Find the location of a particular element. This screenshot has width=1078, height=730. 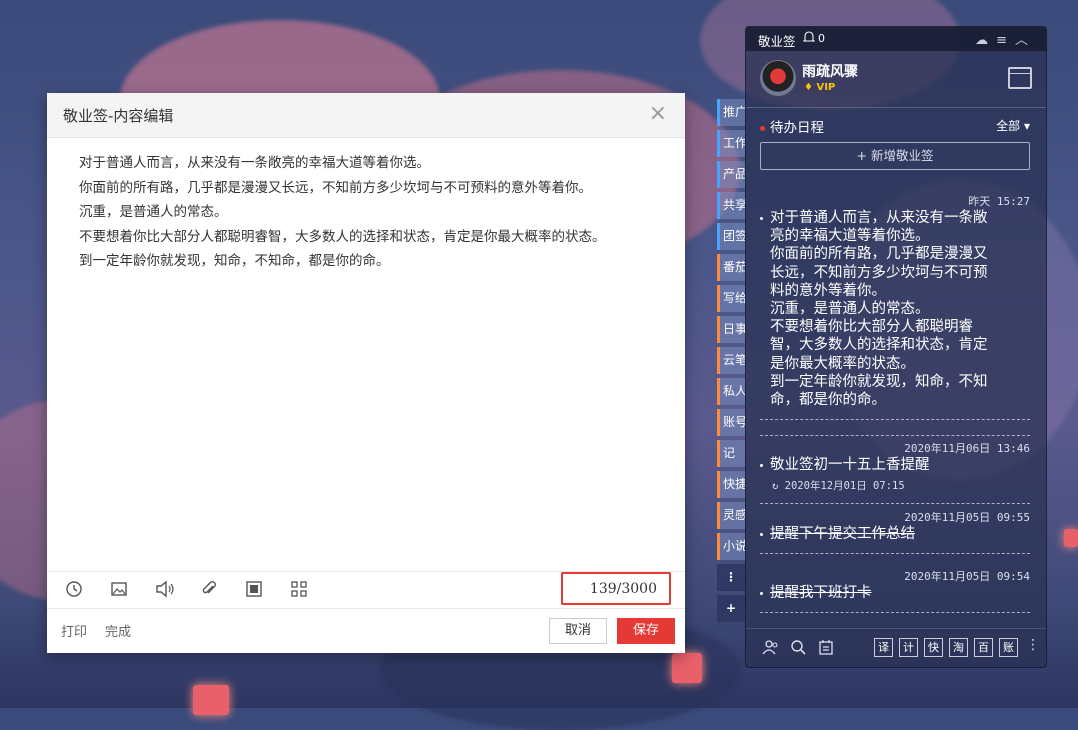

repeat-icon: ↻ is located at coordinates (778, 486).